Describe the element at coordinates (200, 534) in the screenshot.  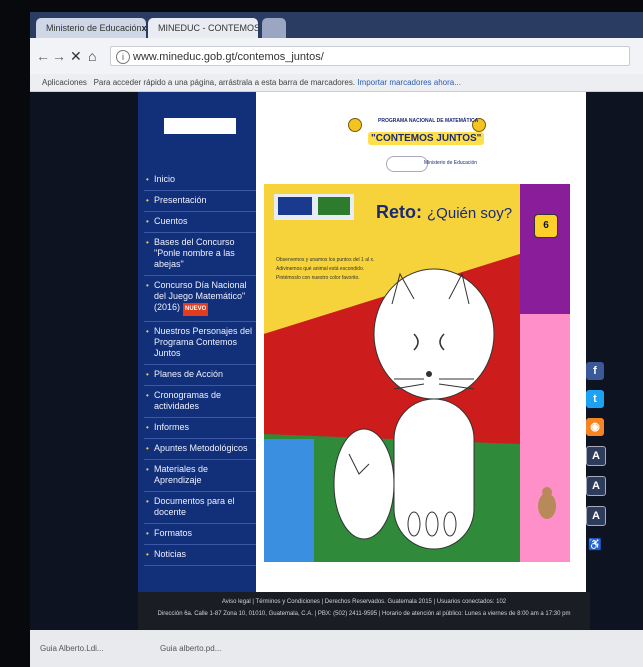
I see `sidebar-item-formatos: Formatos` at that location.